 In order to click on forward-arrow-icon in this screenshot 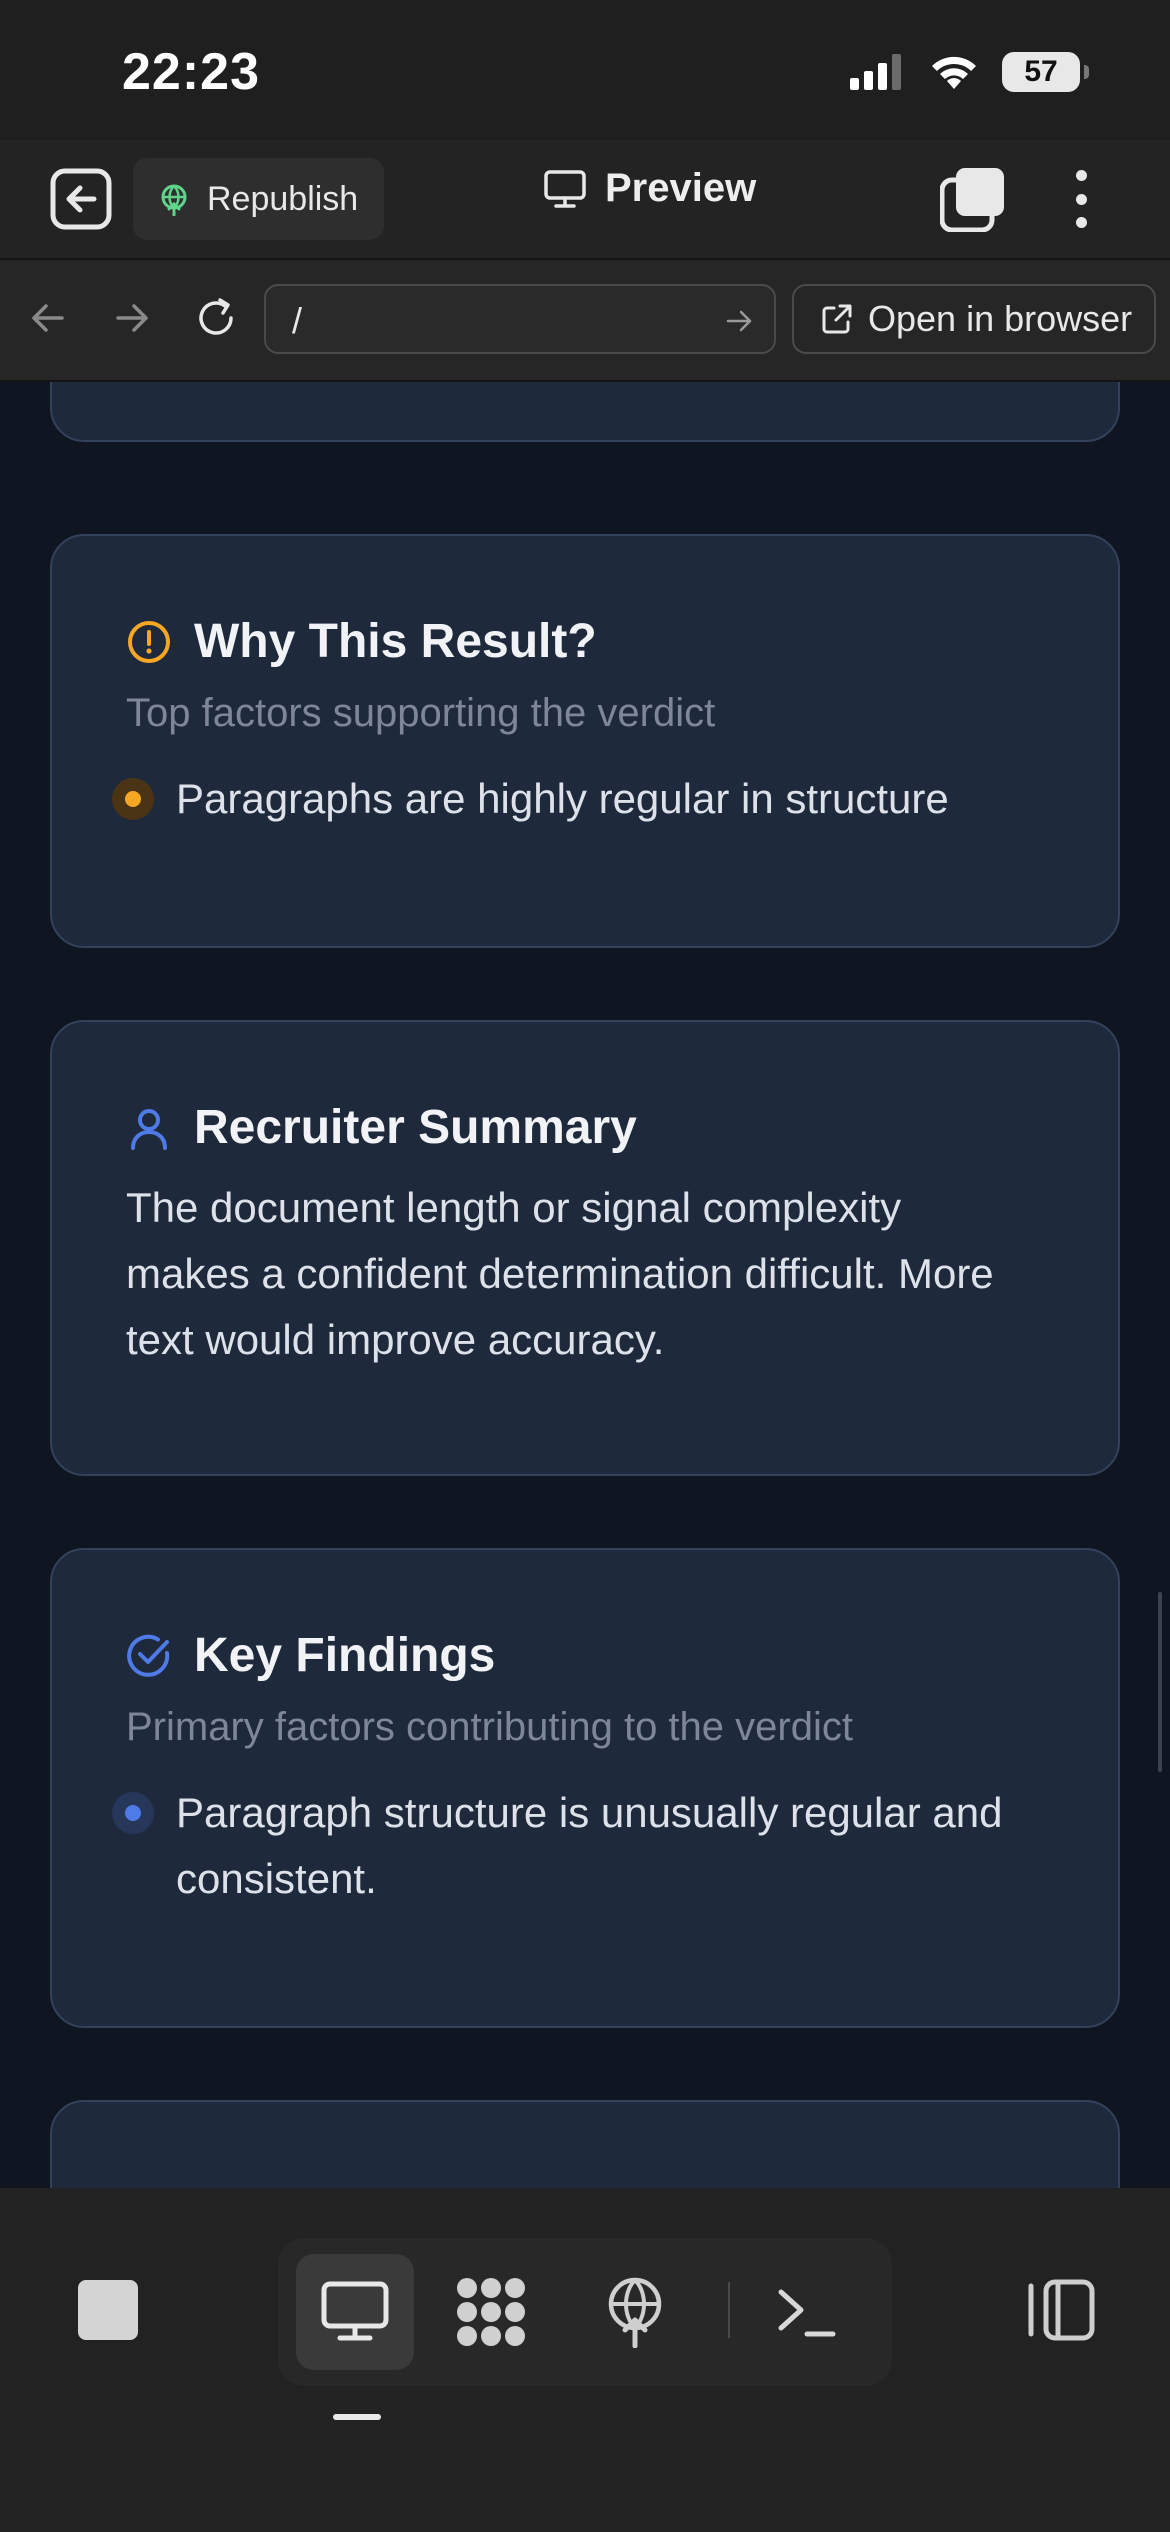, I will do `click(132, 318)`.